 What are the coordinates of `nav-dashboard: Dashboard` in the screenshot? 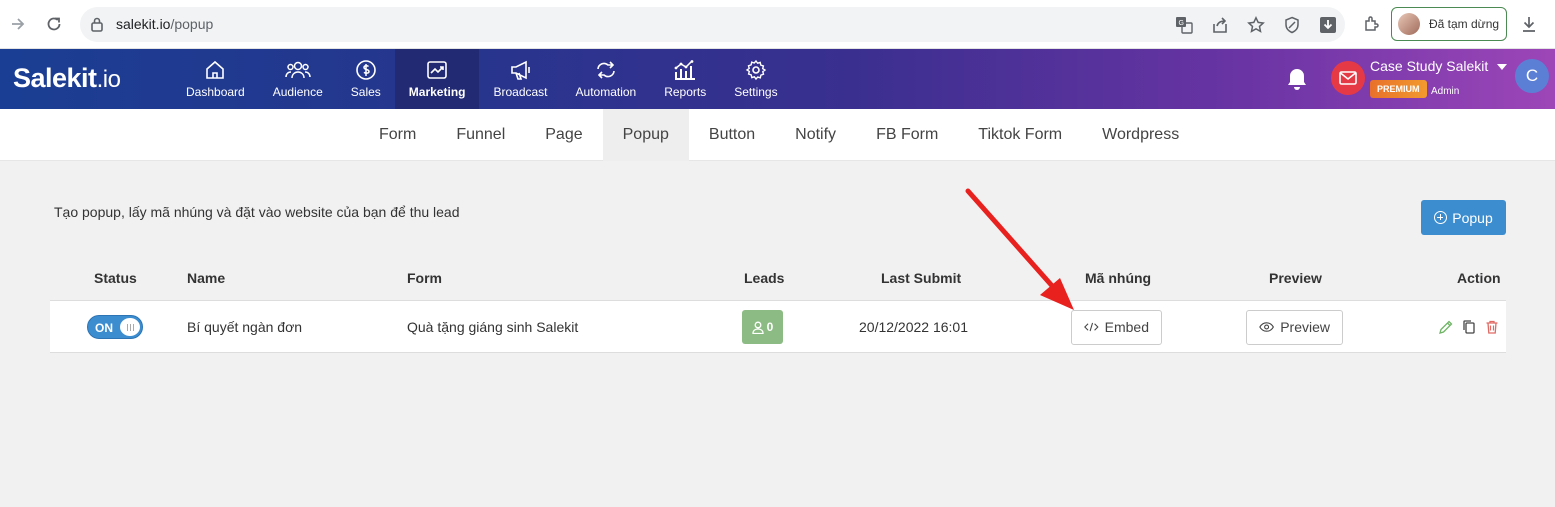 It's located at (215, 79).